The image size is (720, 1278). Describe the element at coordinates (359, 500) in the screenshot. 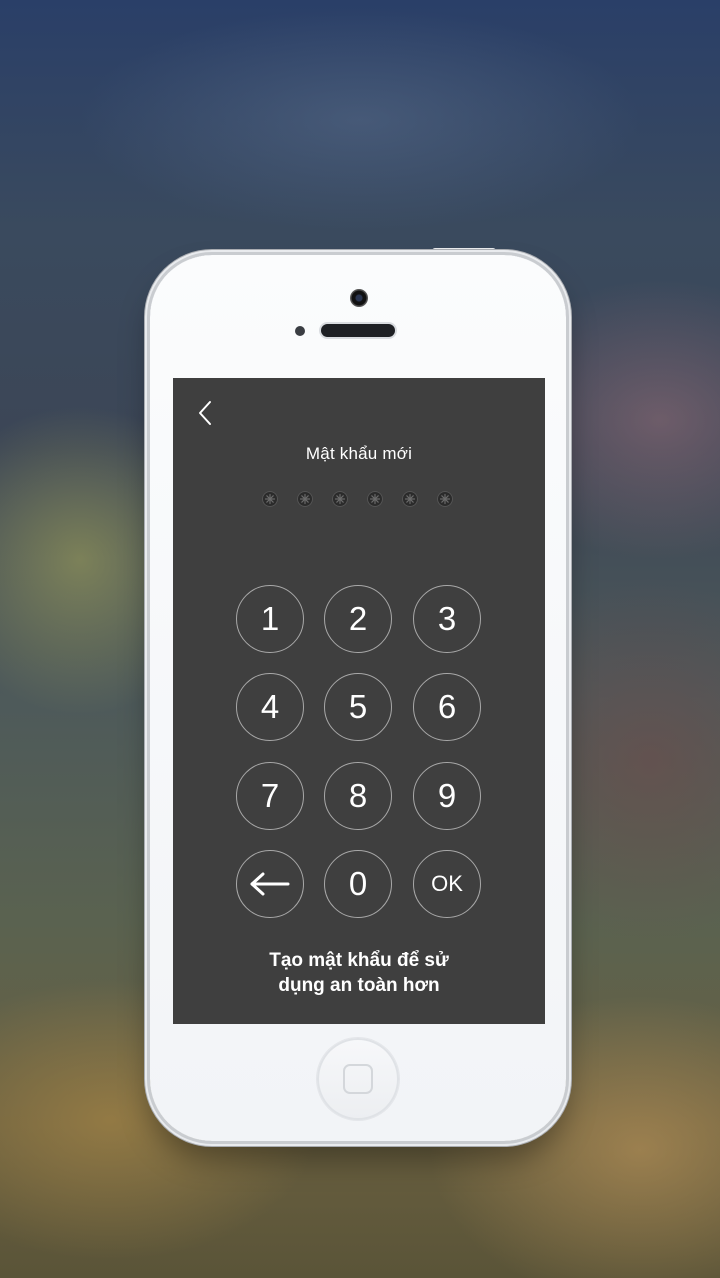

I see `pin-indicator` at that location.